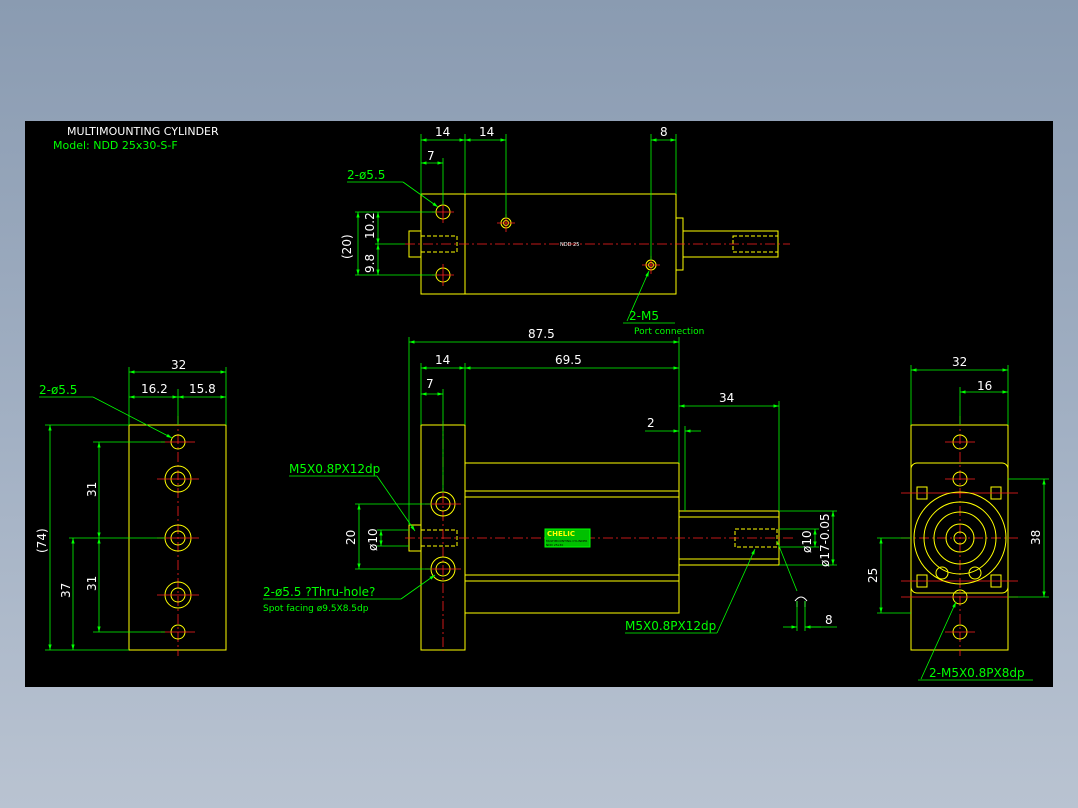 The height and width of the screenshot is (808, 1078). Describe the element at coordinates (726, 398) in the screenshot. I see `front-dim-34: 34` at that location.